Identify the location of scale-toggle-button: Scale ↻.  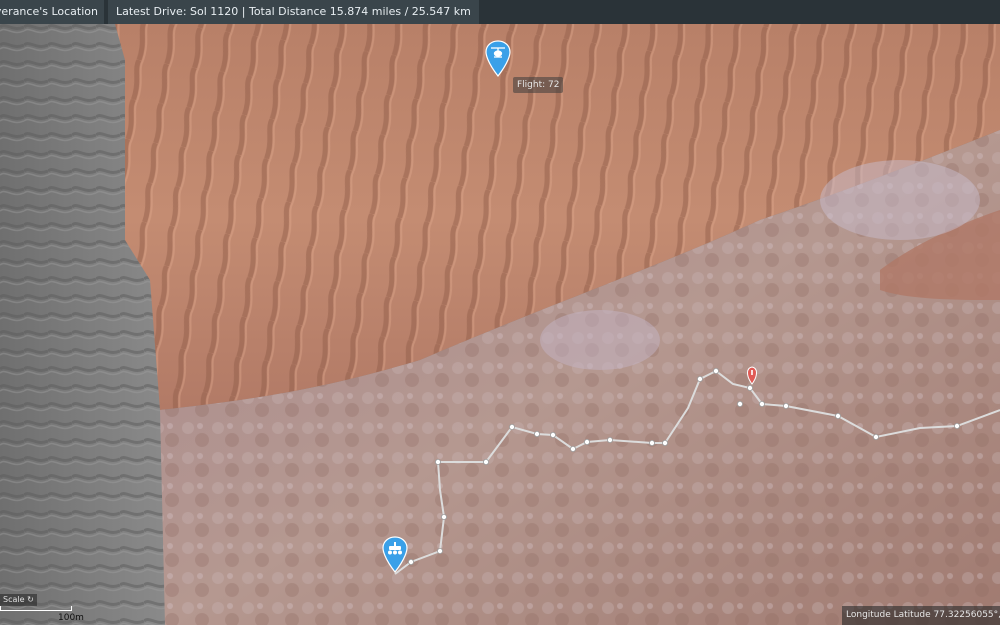
(18, 600).